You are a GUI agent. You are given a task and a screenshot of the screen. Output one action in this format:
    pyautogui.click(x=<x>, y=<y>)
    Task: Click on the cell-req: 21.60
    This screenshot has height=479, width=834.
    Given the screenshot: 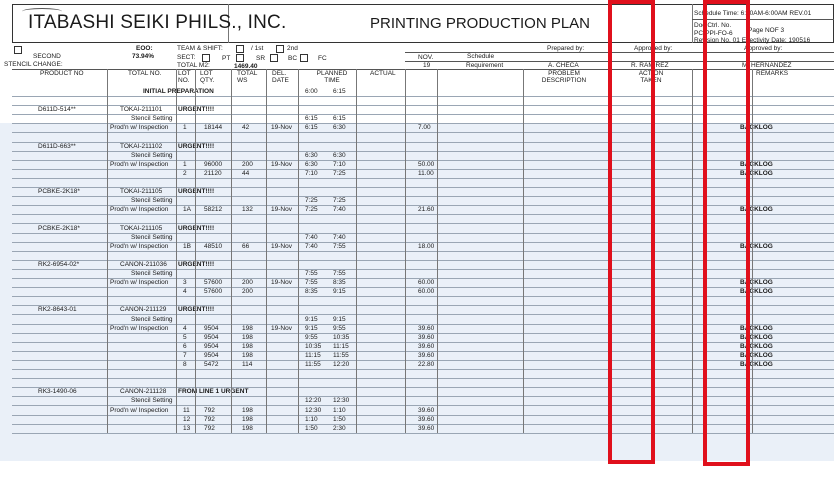 What is the action you would take?
    pyautogui.click(x=426, y=210)
    